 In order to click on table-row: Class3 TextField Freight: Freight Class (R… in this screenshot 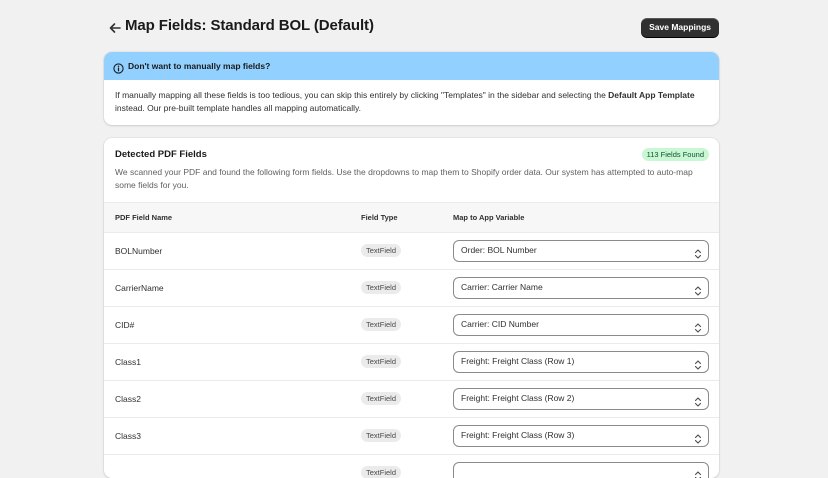, I will do `click(411, 436)`.